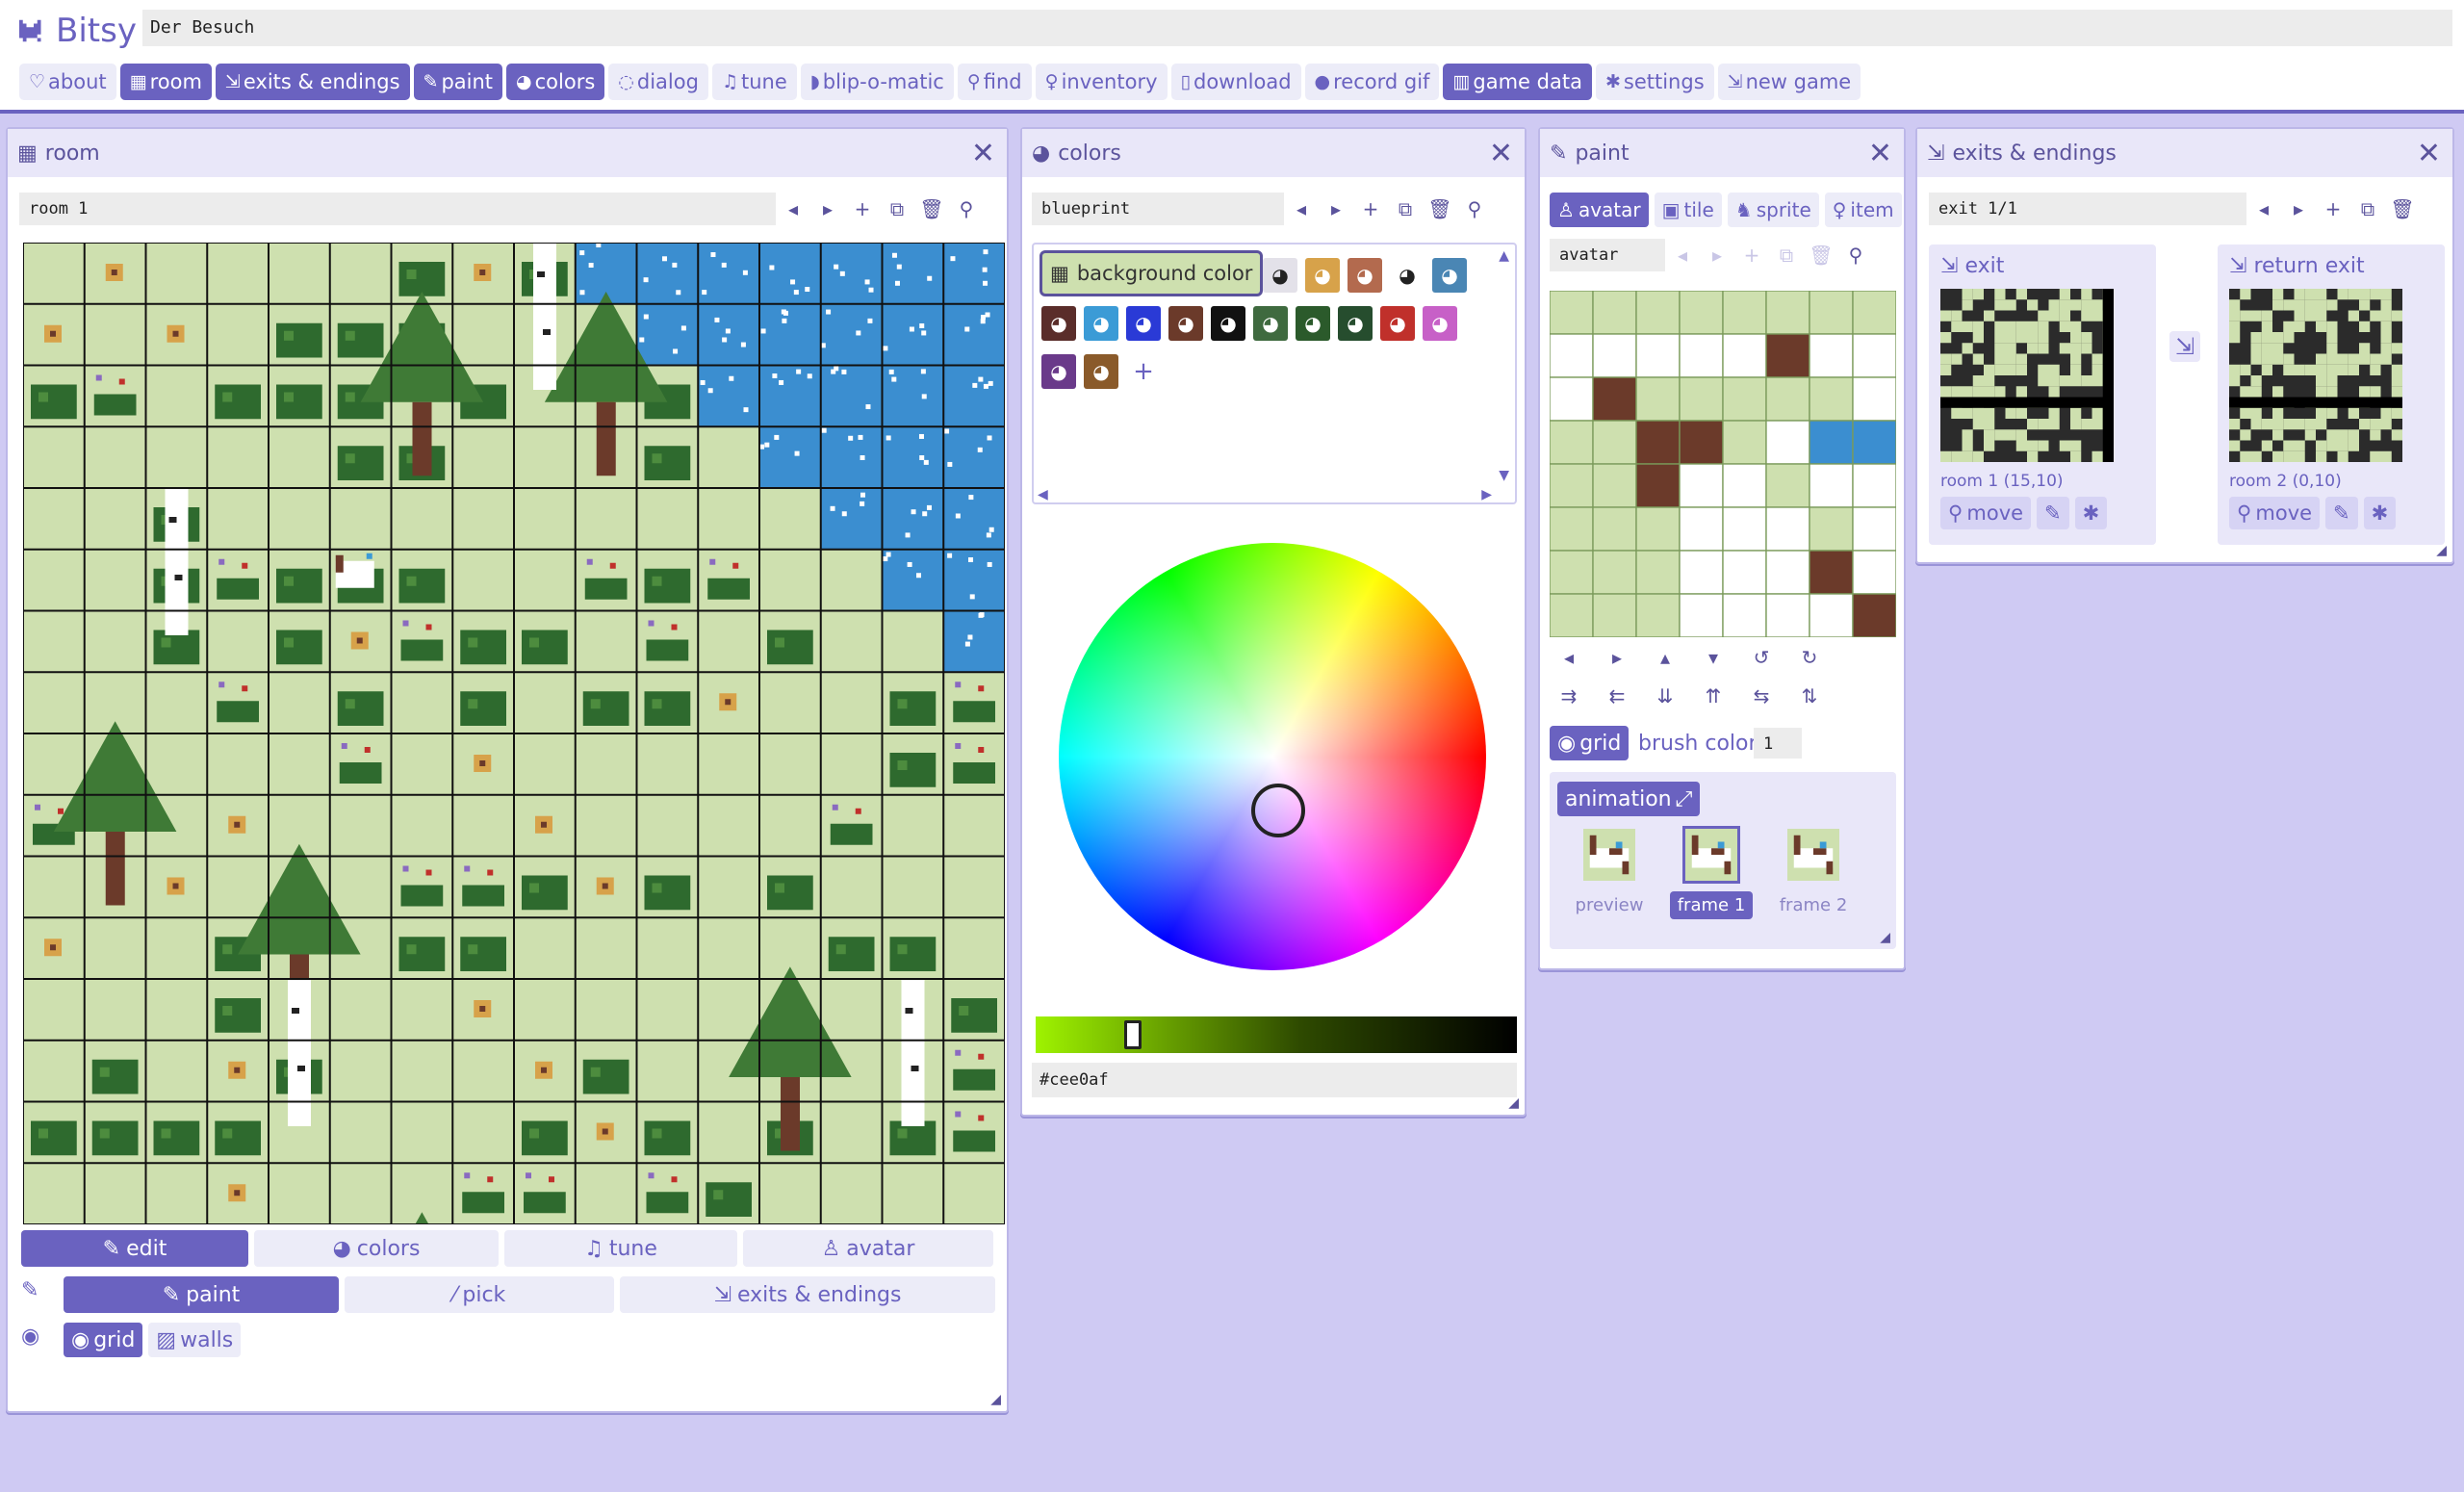 This screenshot has width=2464, height=1492. Describe the element at coordinates (376, 1248) in the screenshot. I see `tab-colors: ◕ colors` at that location.